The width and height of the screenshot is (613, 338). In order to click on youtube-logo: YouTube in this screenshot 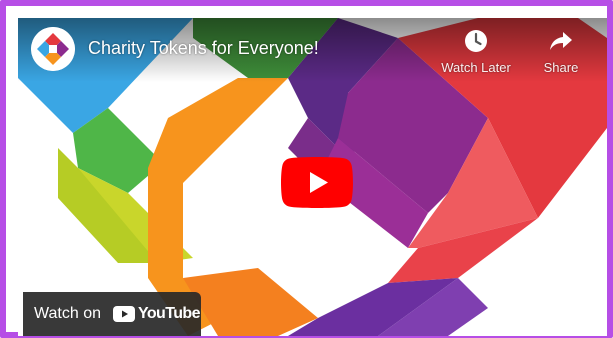, I will do `click(156, 314)`.